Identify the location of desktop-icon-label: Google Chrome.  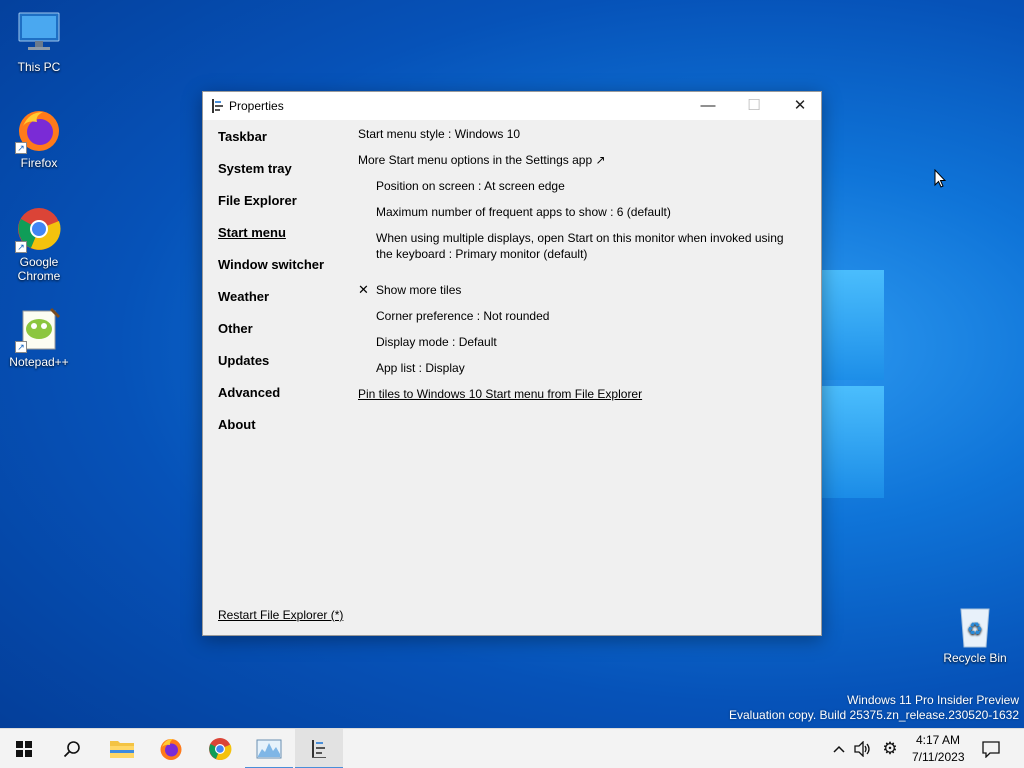
(39, 269).